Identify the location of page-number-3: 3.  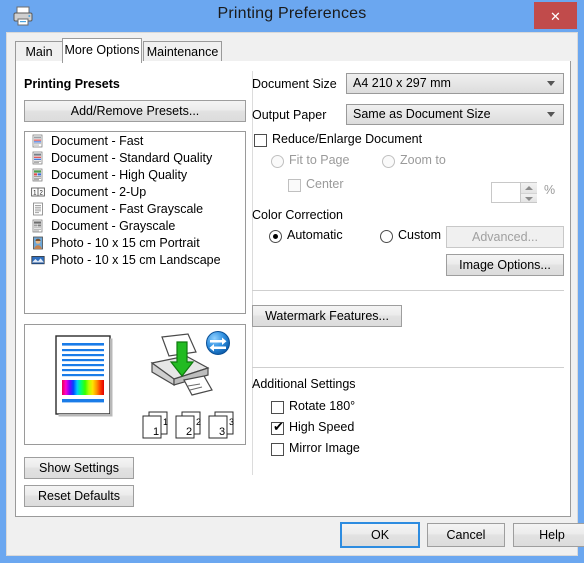
(222, 432).